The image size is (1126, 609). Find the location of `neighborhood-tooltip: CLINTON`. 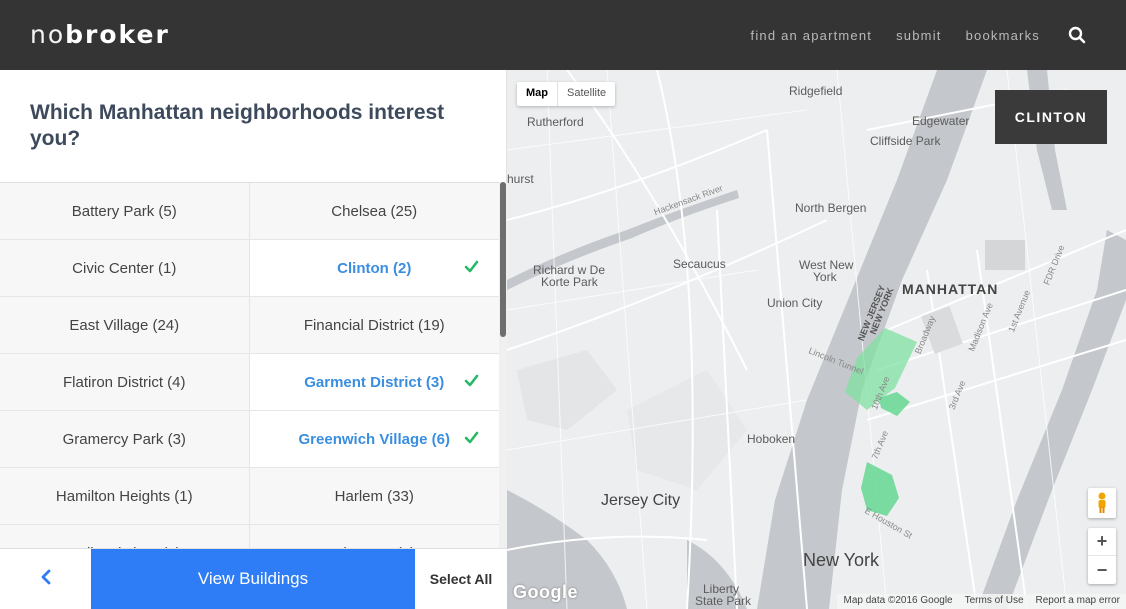

neighborhood-tooltip: CLINTON is located at coordinates (1051, 117).